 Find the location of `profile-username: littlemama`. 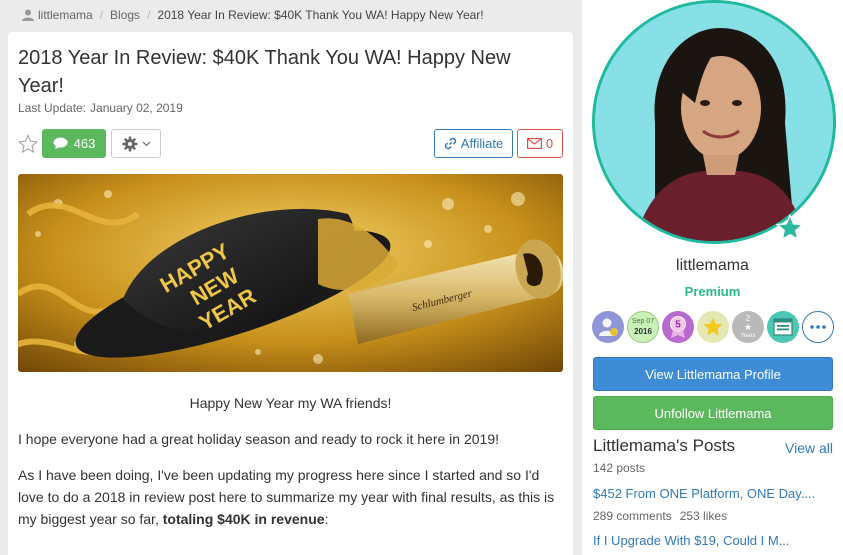

profile-username: littlemama is located at coordinates (712, 266).